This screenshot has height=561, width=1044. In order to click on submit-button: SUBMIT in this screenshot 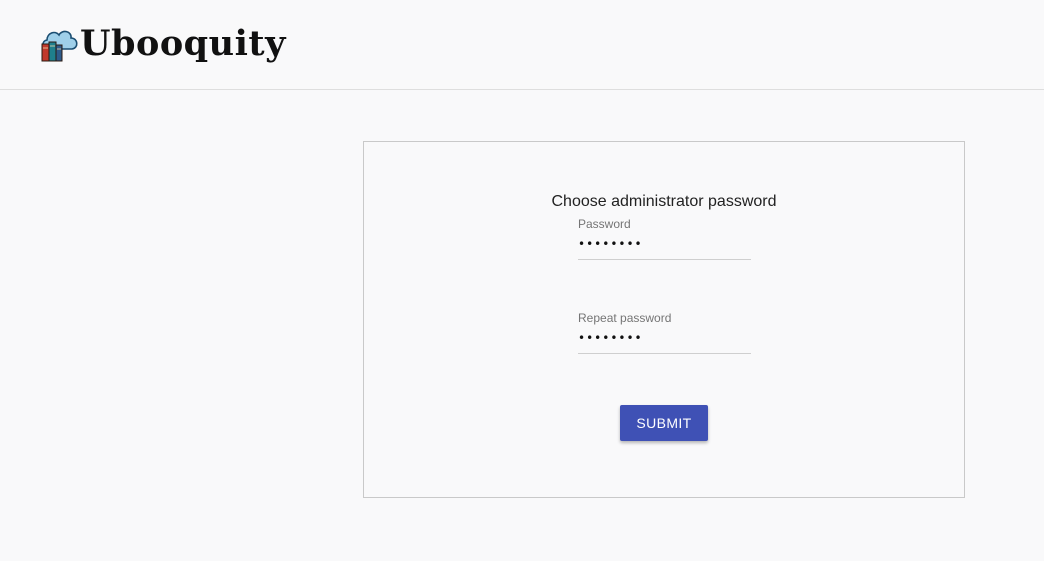, I will do `click(664, 423)`.